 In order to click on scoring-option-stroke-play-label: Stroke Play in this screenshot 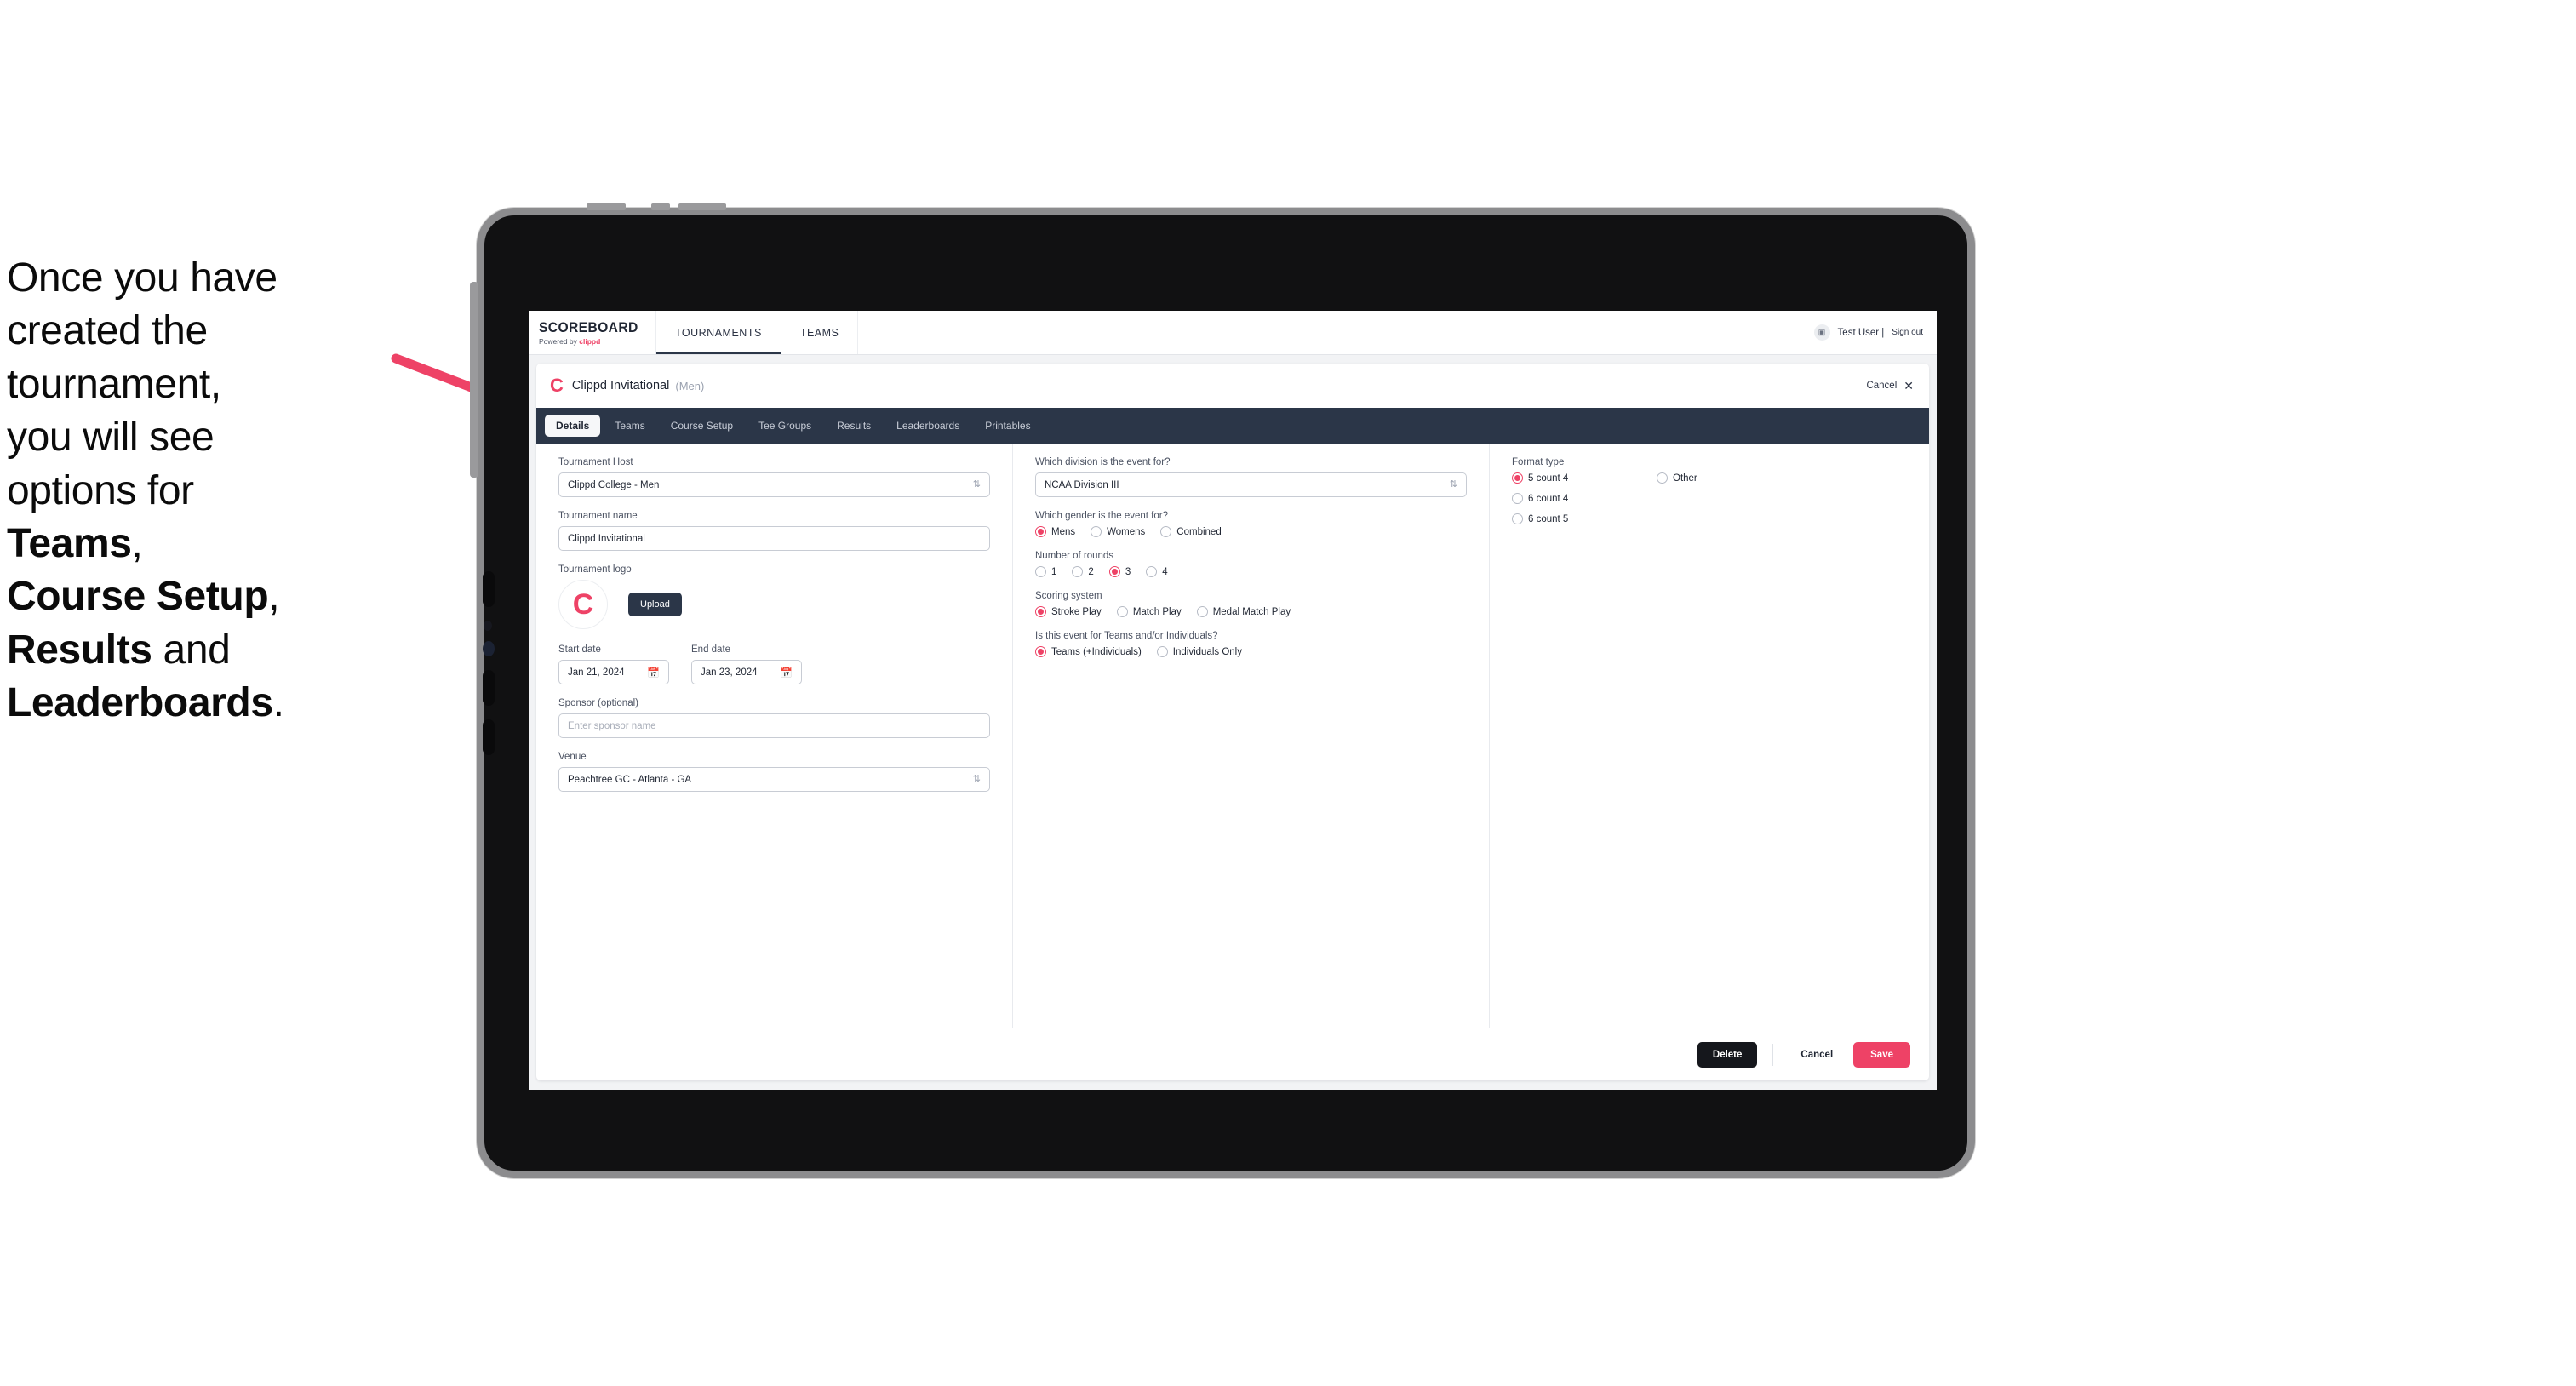, I will do `click(1077, 611)`.